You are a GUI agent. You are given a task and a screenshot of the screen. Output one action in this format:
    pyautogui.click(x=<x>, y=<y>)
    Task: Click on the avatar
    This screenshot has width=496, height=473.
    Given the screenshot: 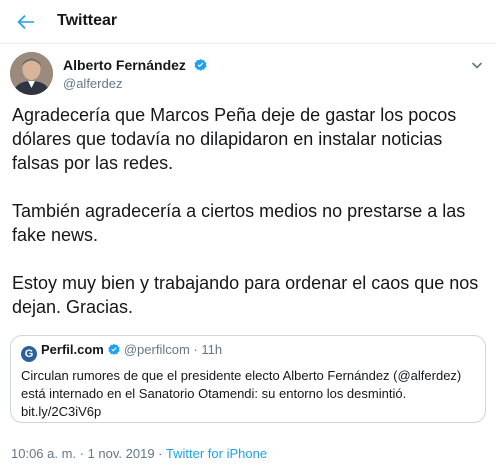 What is the action you would take?
    pyautogui.click(x=31, y=73)
    